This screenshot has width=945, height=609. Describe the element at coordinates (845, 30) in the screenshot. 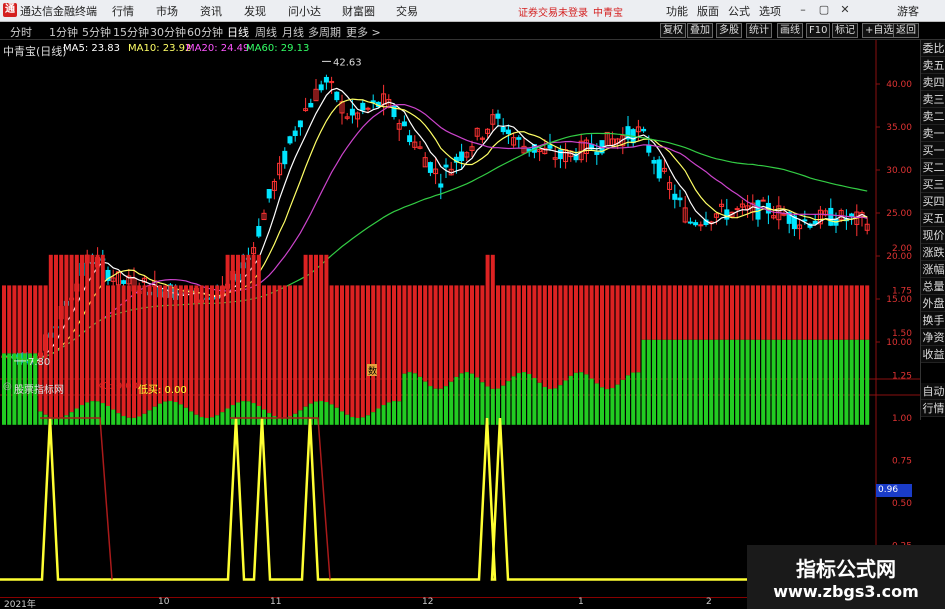

I see `mark-button: 标记` at that location.